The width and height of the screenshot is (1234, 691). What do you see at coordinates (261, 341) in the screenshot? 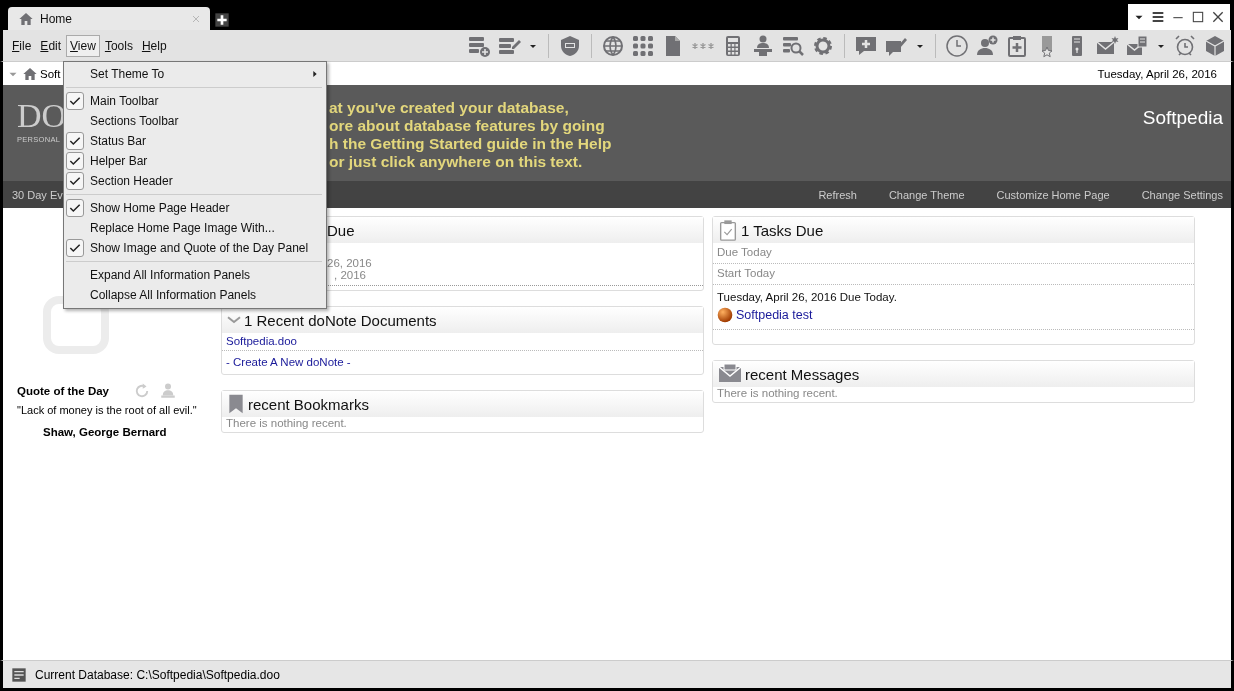
I see `document-link: Softpedia.doo` at bounding box center [261, 341].